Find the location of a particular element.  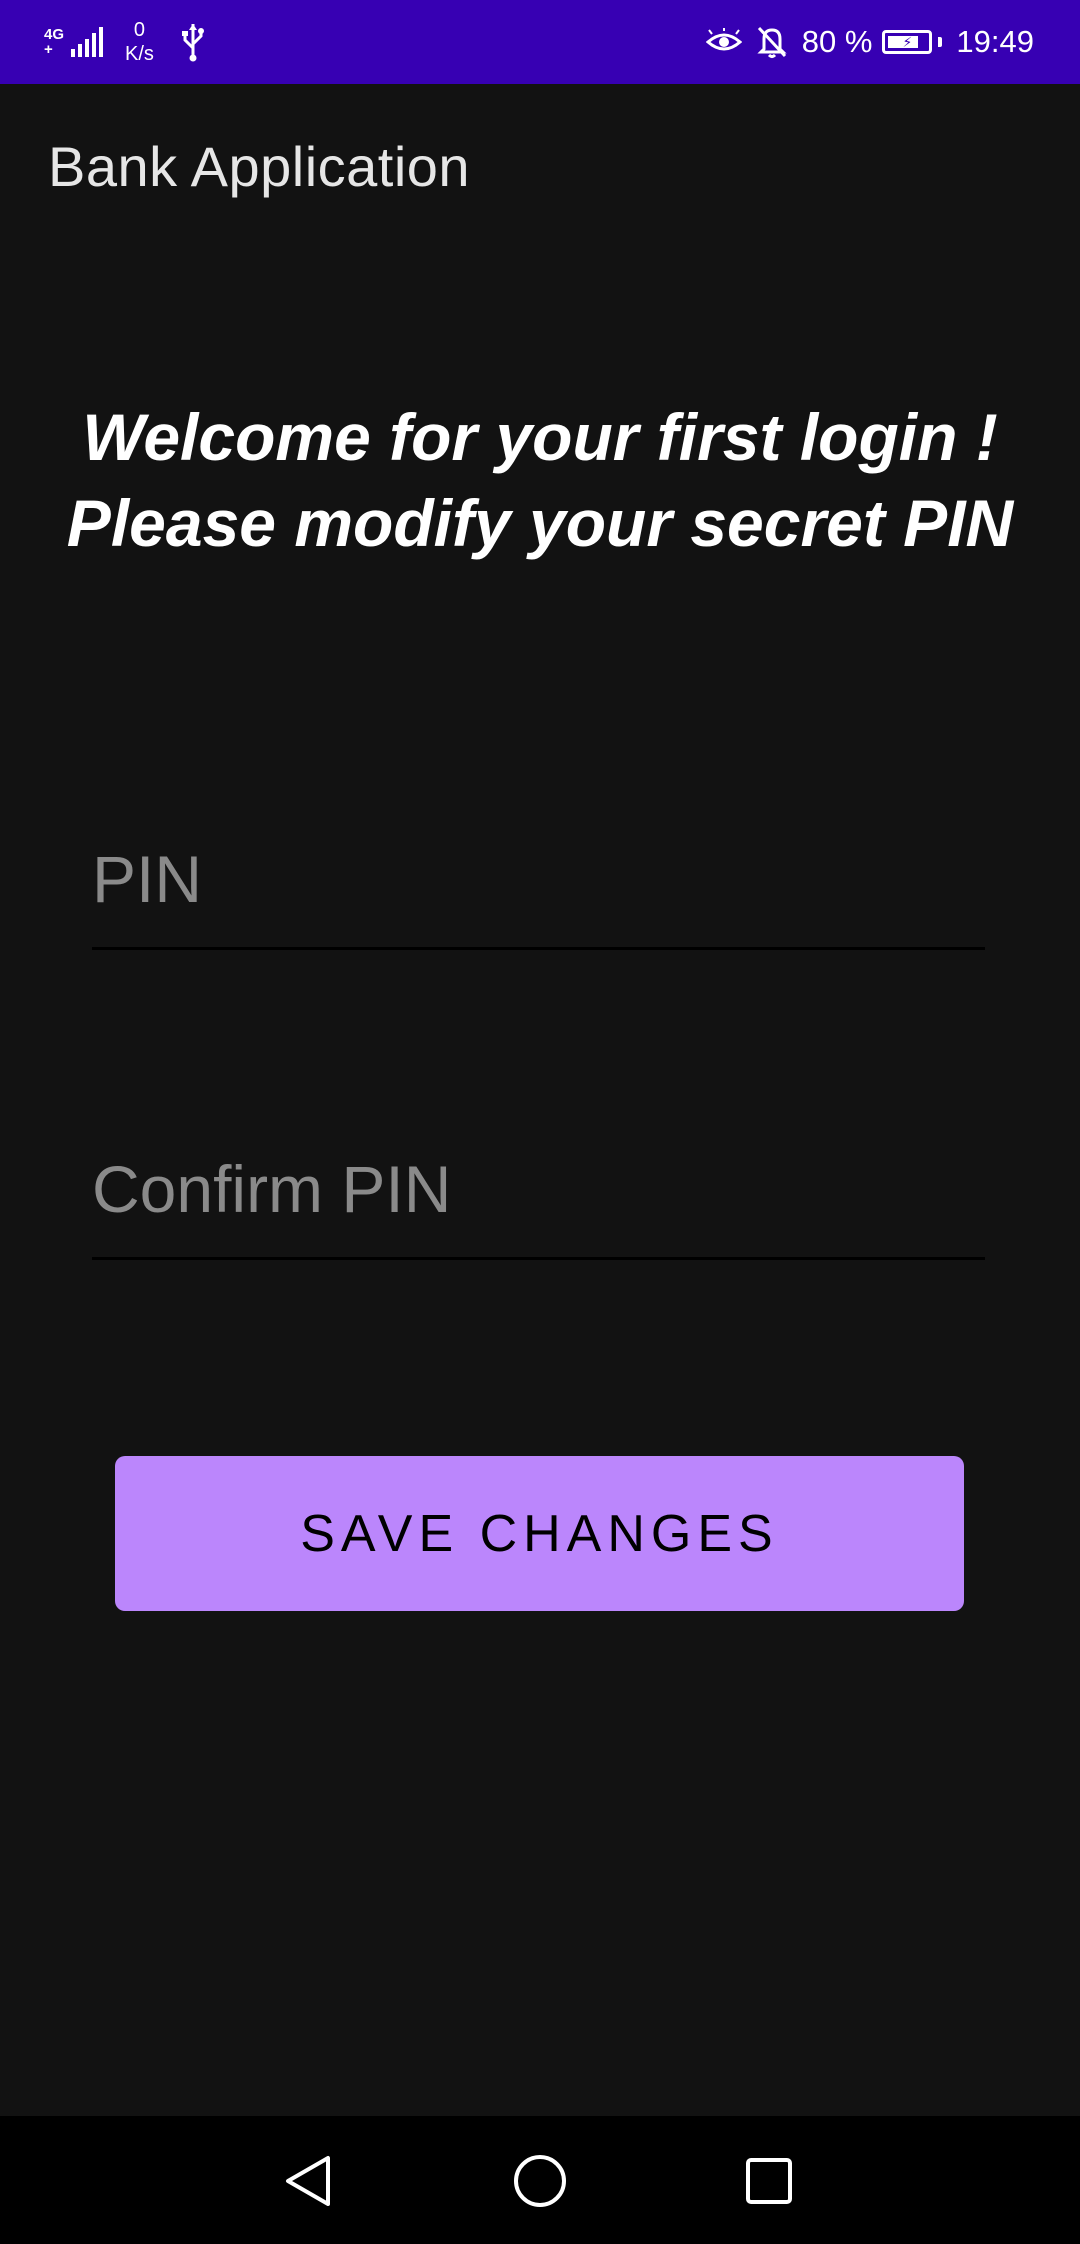

battery-charging-icon: ⚡ is located at coordinates (907, 42).